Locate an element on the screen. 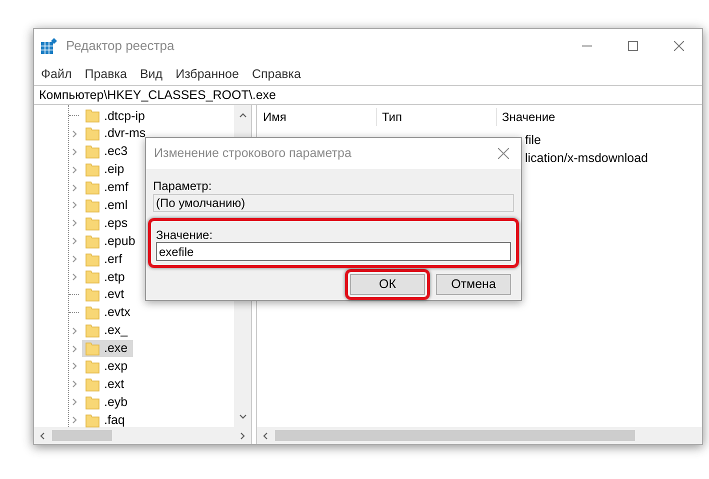 The image size is (709, 479). dialog-button: ОК is located at coordinates (387, 284).